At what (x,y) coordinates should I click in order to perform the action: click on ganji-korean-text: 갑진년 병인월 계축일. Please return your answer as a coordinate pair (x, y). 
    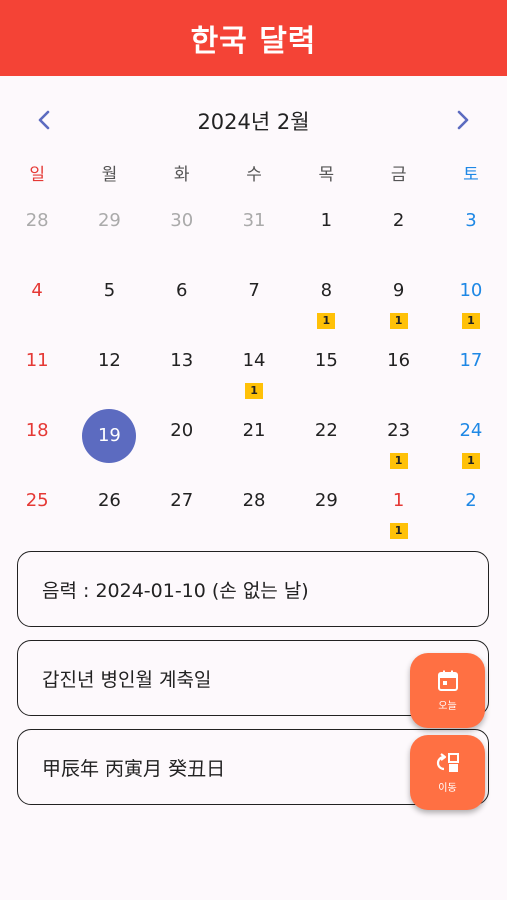
    Looking at the image, I should click on (127, 679).